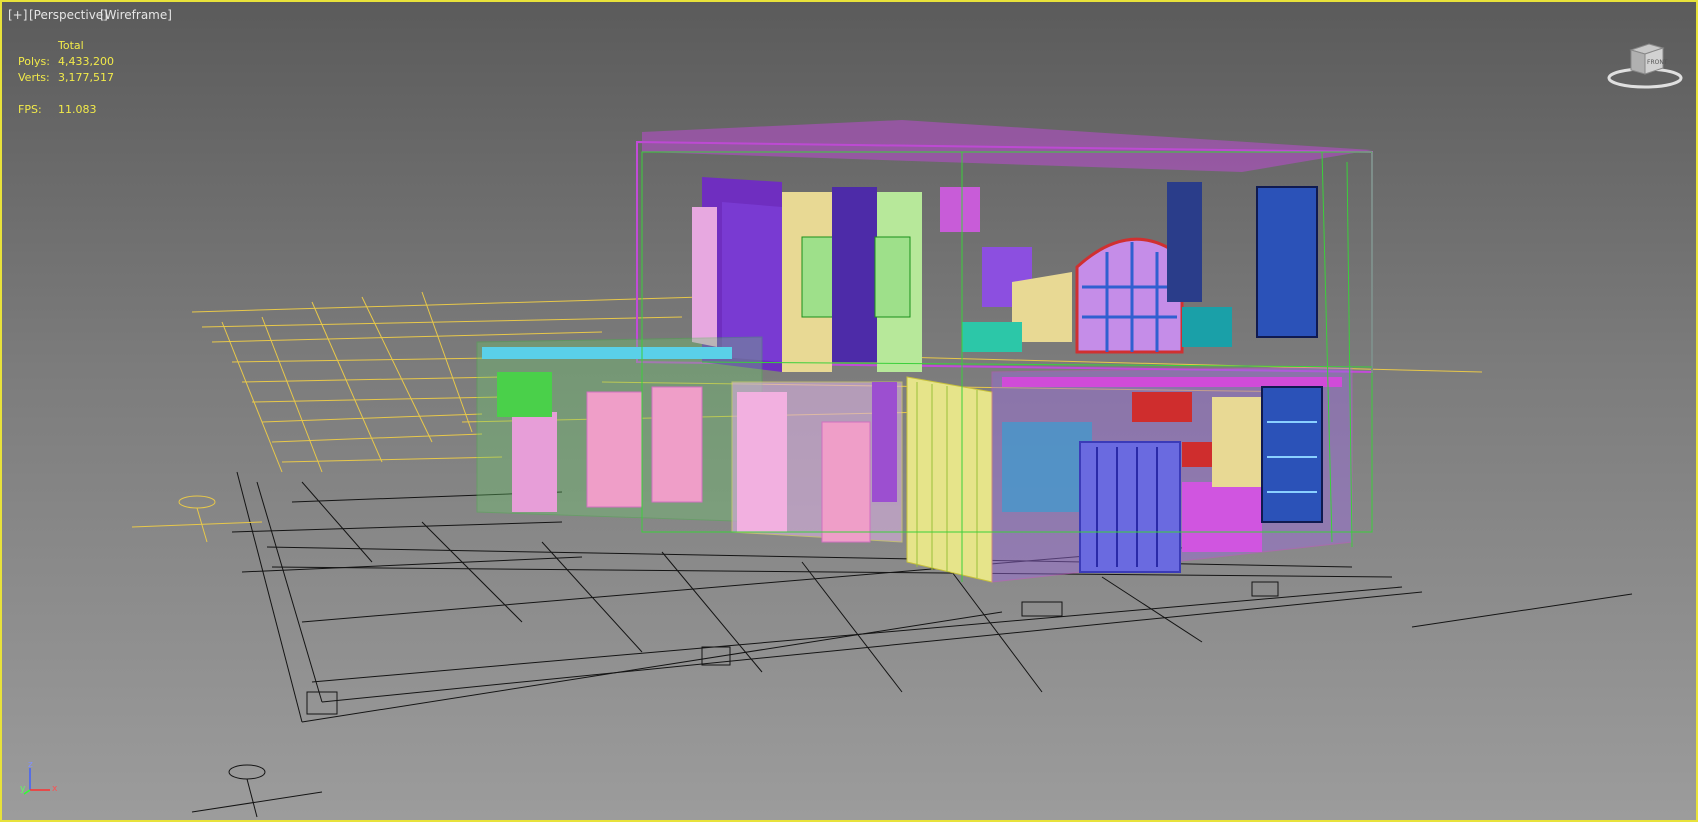 The width and height of the screenshot is (1698, 822). Describe the element at coordinates (77, 109) in the screenshot. I see `fps-value: 11.083` at that location.